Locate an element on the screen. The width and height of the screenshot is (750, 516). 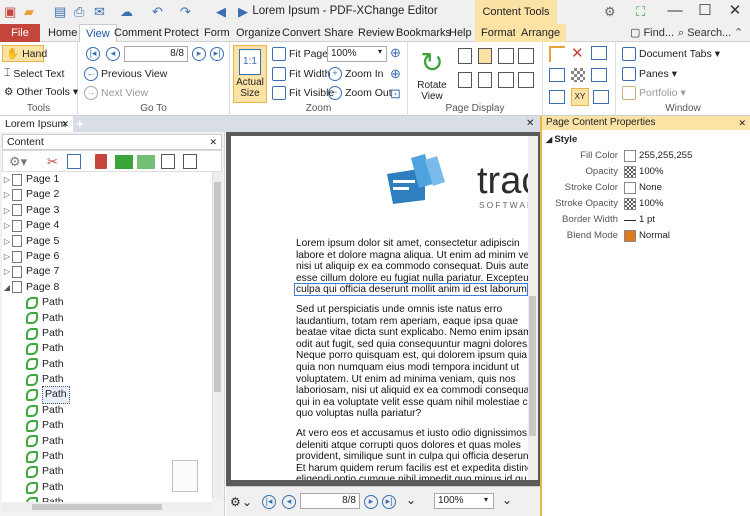
thumbnail-view-icon is located at coordinates (506, 80).